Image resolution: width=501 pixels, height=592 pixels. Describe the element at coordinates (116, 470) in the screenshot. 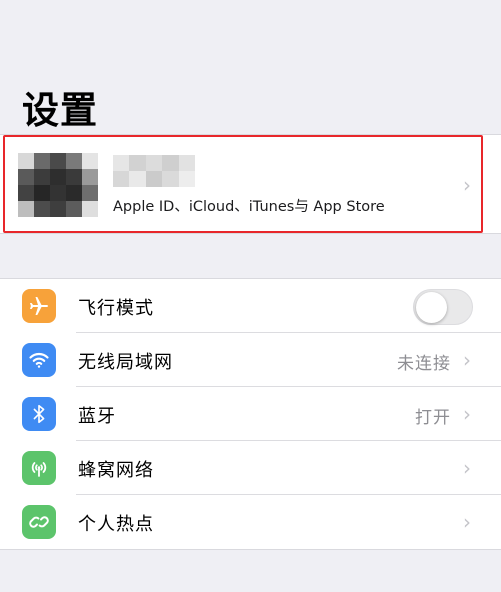

I see `row-label: 蜂窝网络` at that location.